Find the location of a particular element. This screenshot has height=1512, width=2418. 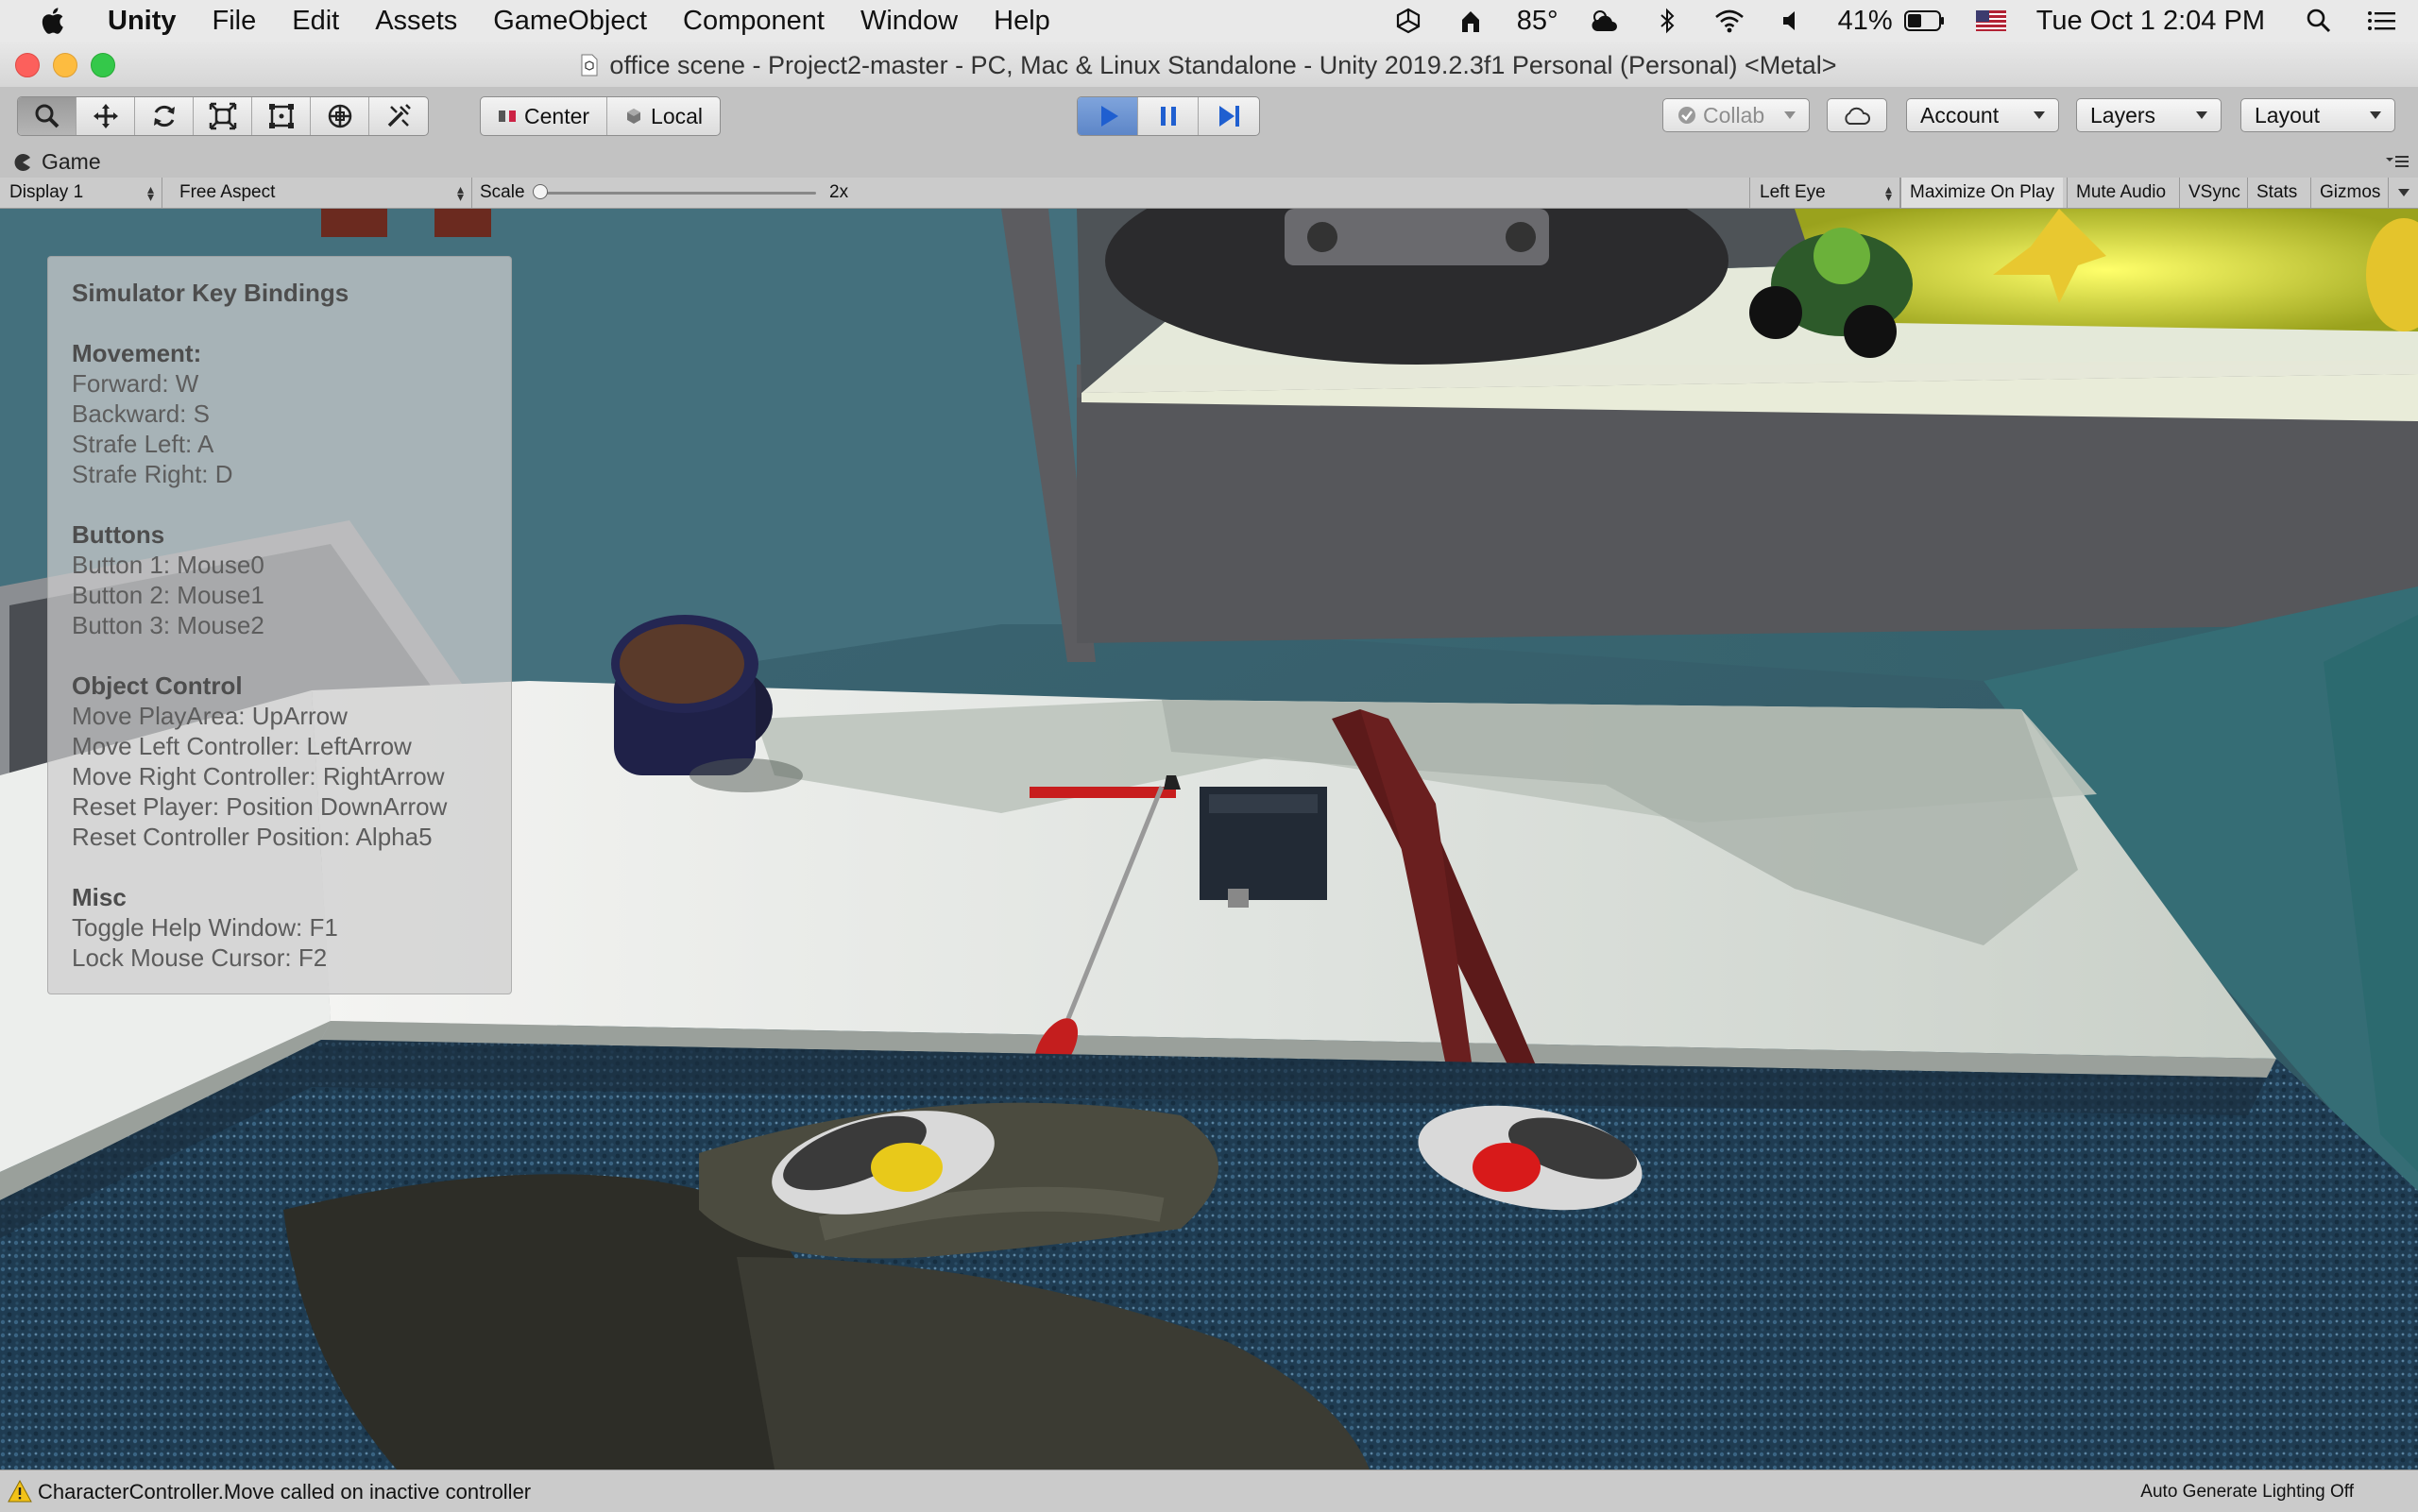

help-line: Reset Player: Position DownArrow is located at coordinates (260, 806).